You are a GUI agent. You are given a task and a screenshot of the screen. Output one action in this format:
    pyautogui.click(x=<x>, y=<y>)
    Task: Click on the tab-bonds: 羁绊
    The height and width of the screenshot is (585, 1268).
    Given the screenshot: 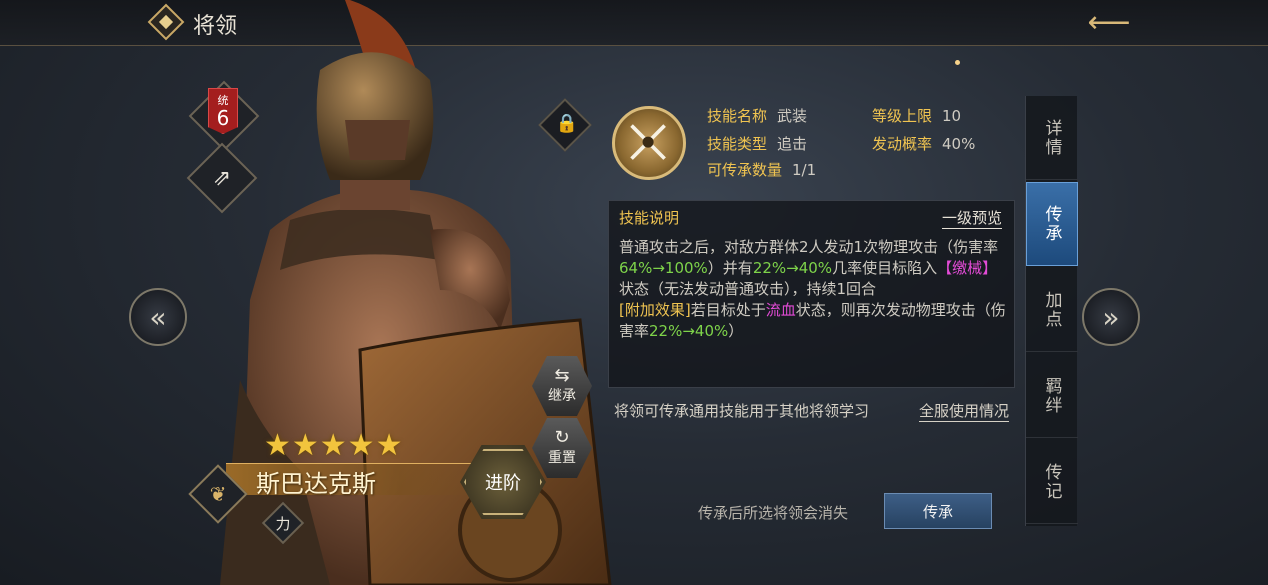 What is the action you would take?
    pyautogui.click(x=1052, y=396)
    